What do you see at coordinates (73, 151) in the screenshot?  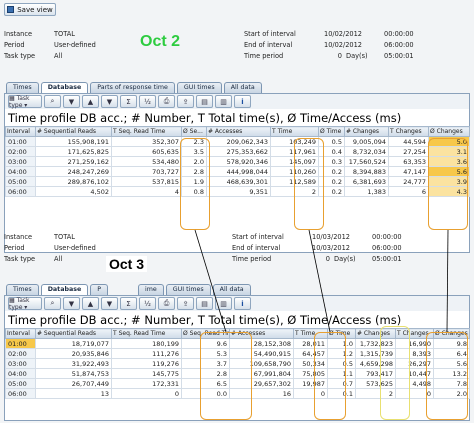 I see `cell: 171,625,825` at bounding box center [73, 151].